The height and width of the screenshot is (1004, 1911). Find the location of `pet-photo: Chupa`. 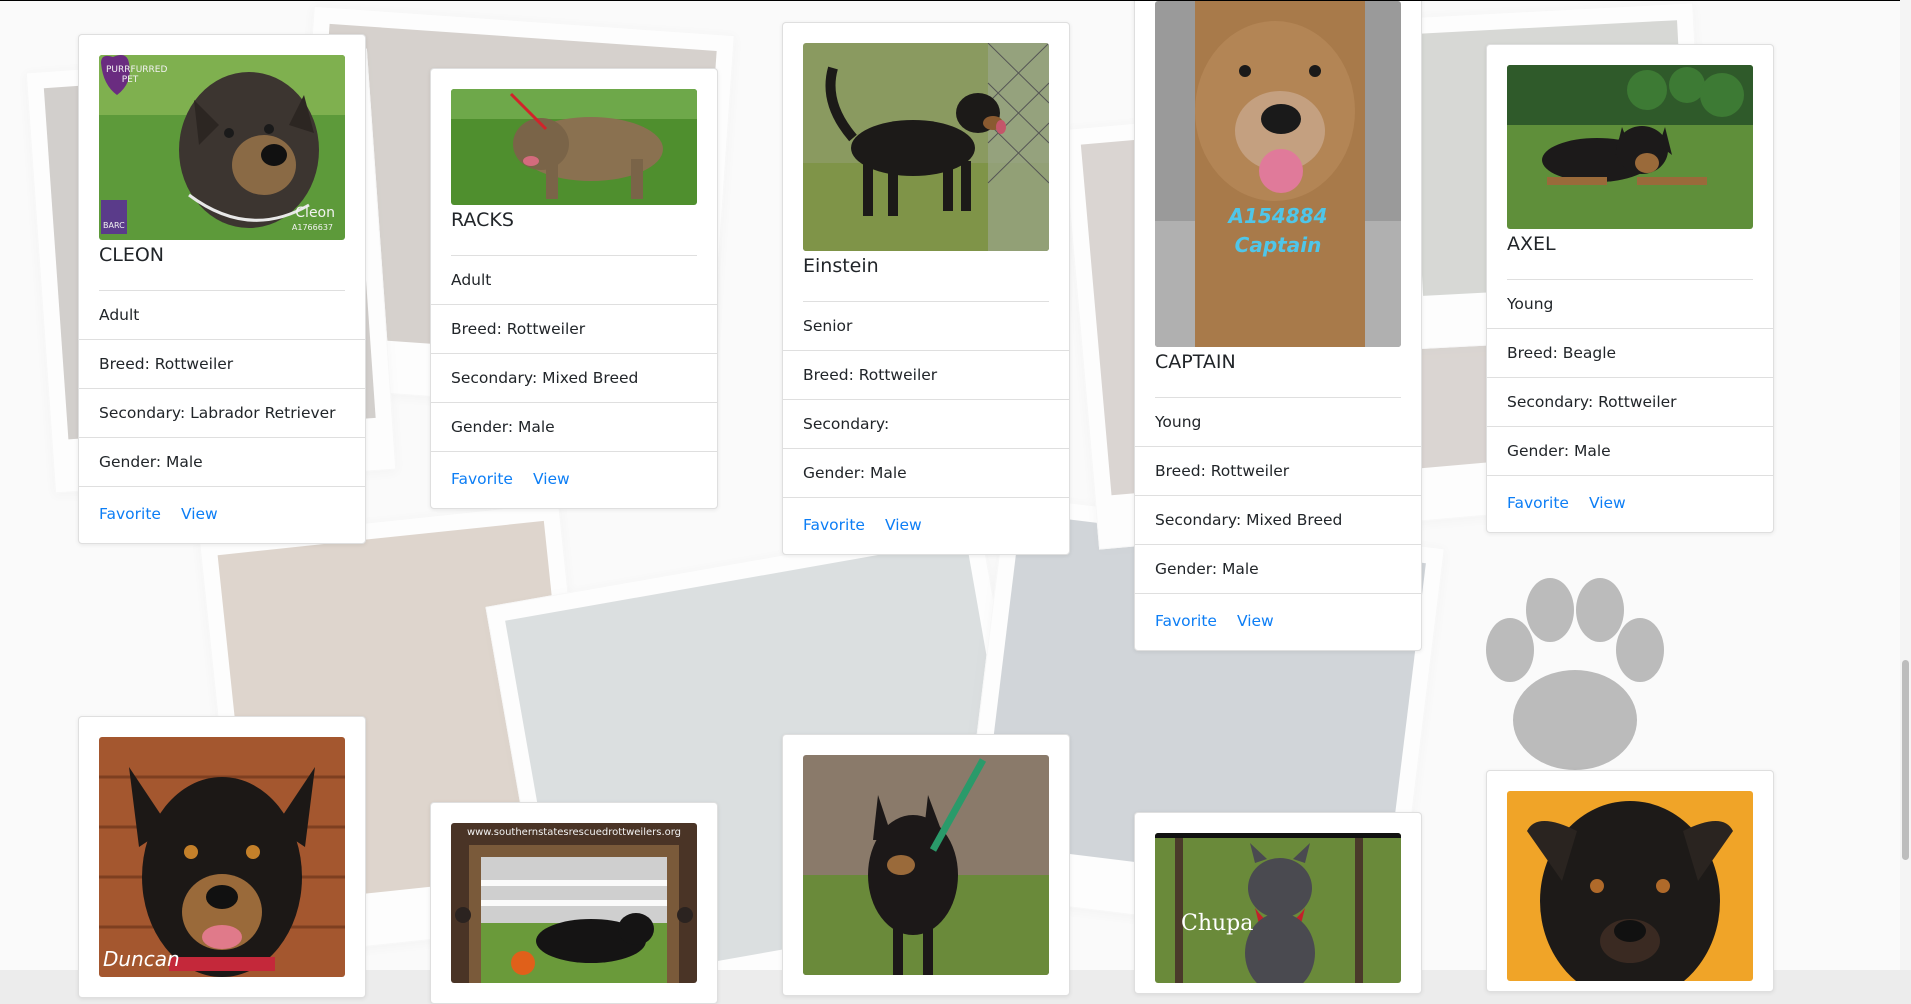

pet-photo: Chupa is located at coordinates (1278, 908).